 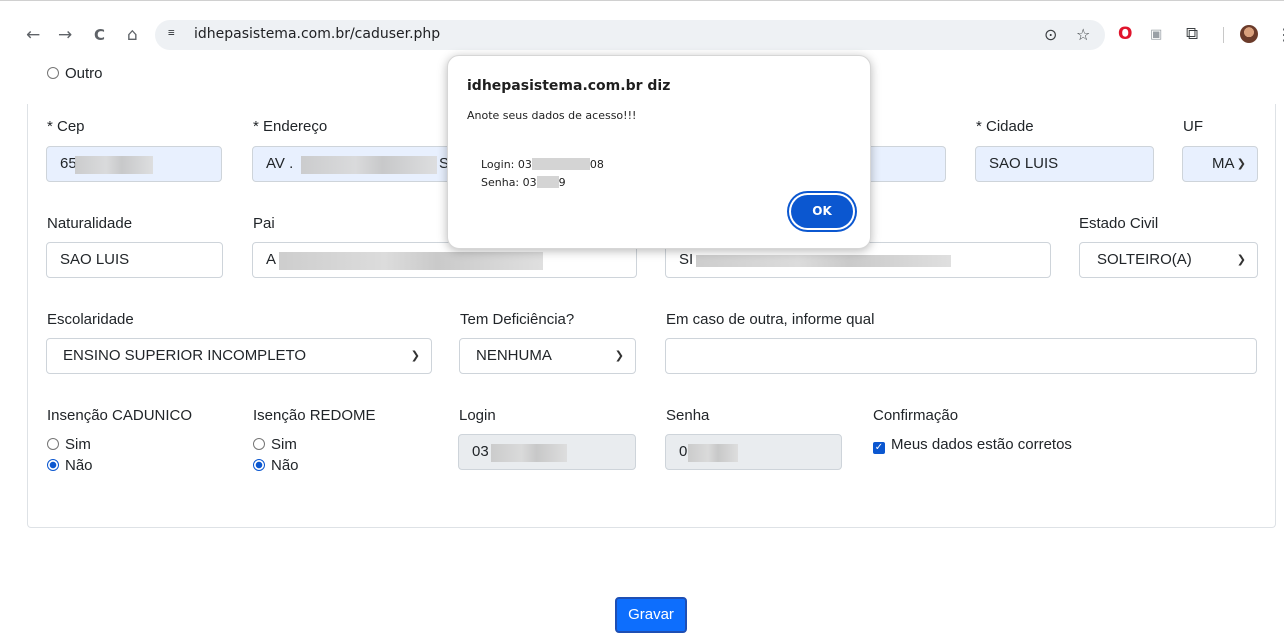 What do you see at coordinates (271, 259) in the screenshot?
I see `pai-value: A` at bounding box center [271, 259].